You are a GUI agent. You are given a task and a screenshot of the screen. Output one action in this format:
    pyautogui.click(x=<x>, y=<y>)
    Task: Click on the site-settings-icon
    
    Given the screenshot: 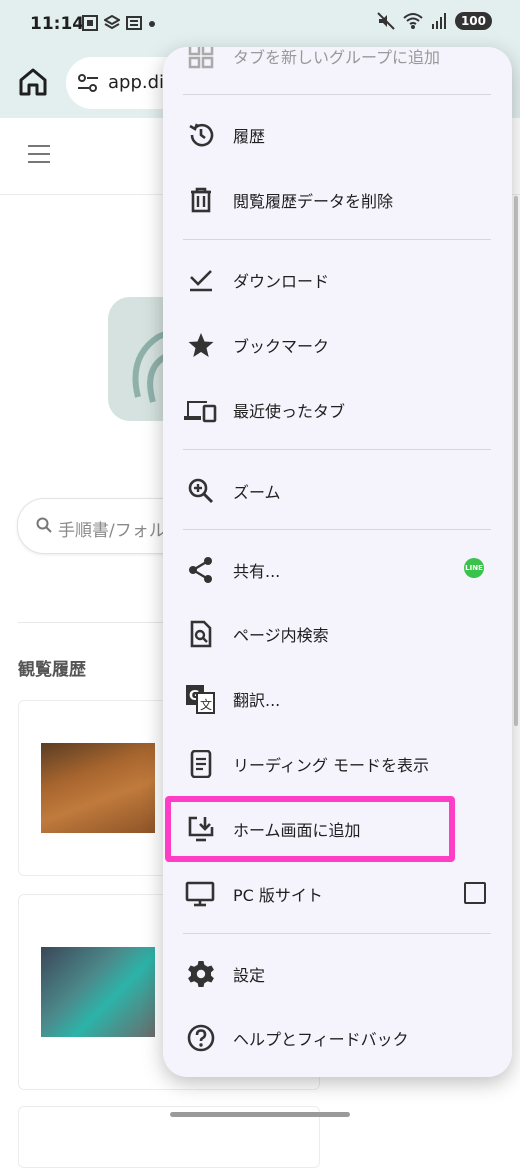 What is the action you would take?
    pyautogui.click(x=88, y=83)
    